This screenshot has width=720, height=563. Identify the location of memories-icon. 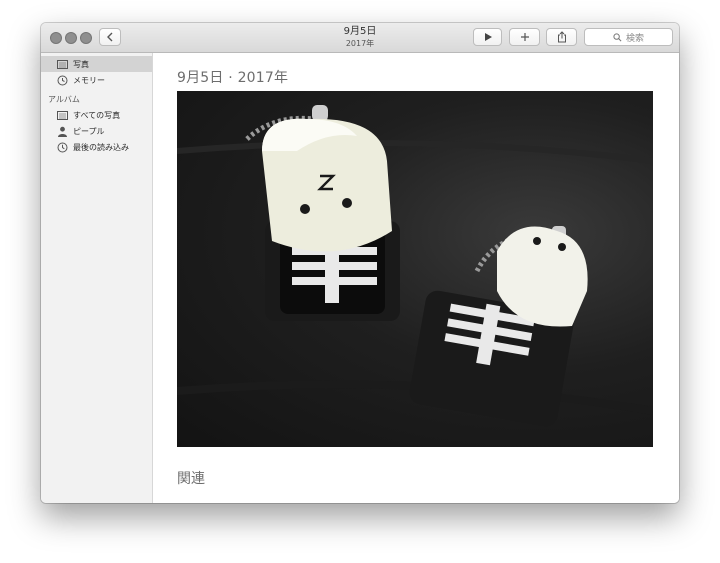
(62, 80).